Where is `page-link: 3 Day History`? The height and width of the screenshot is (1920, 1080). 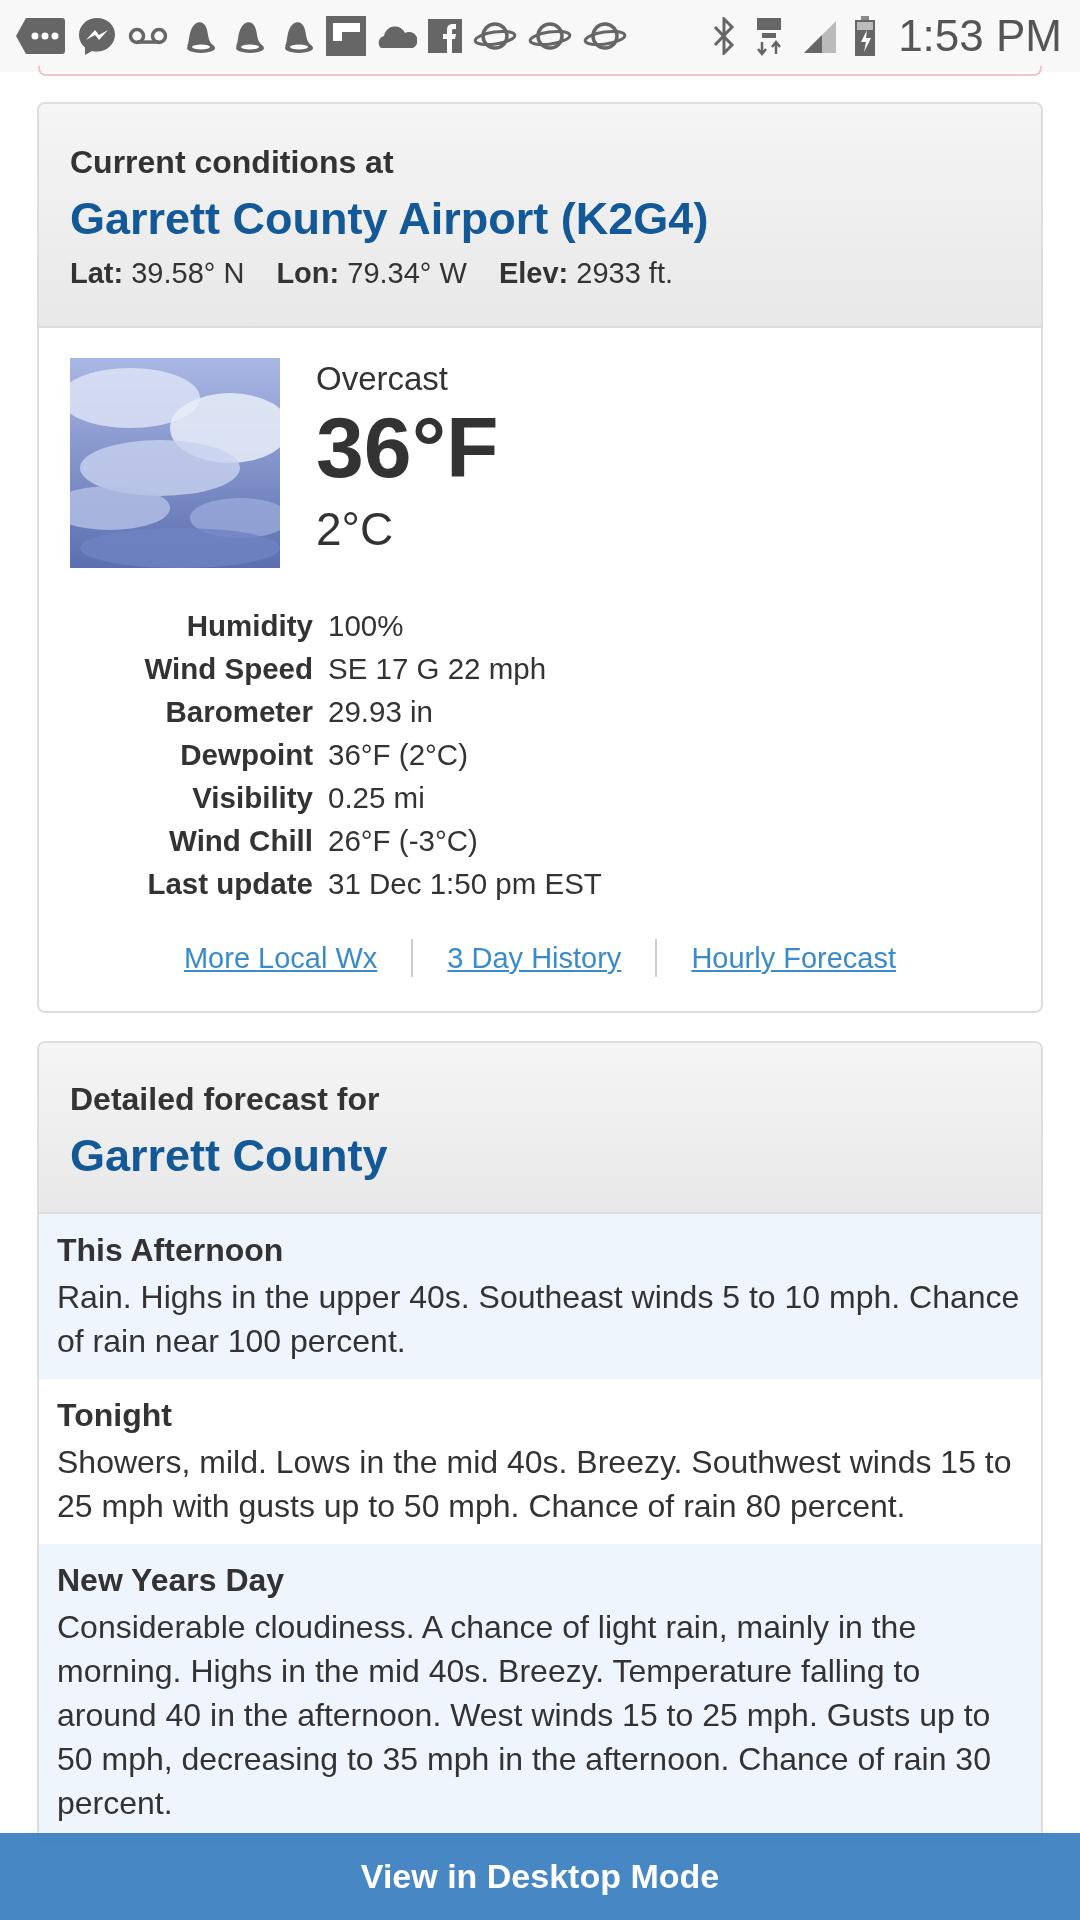
page-link: 3 Day History is located at coordinates (534, 958).